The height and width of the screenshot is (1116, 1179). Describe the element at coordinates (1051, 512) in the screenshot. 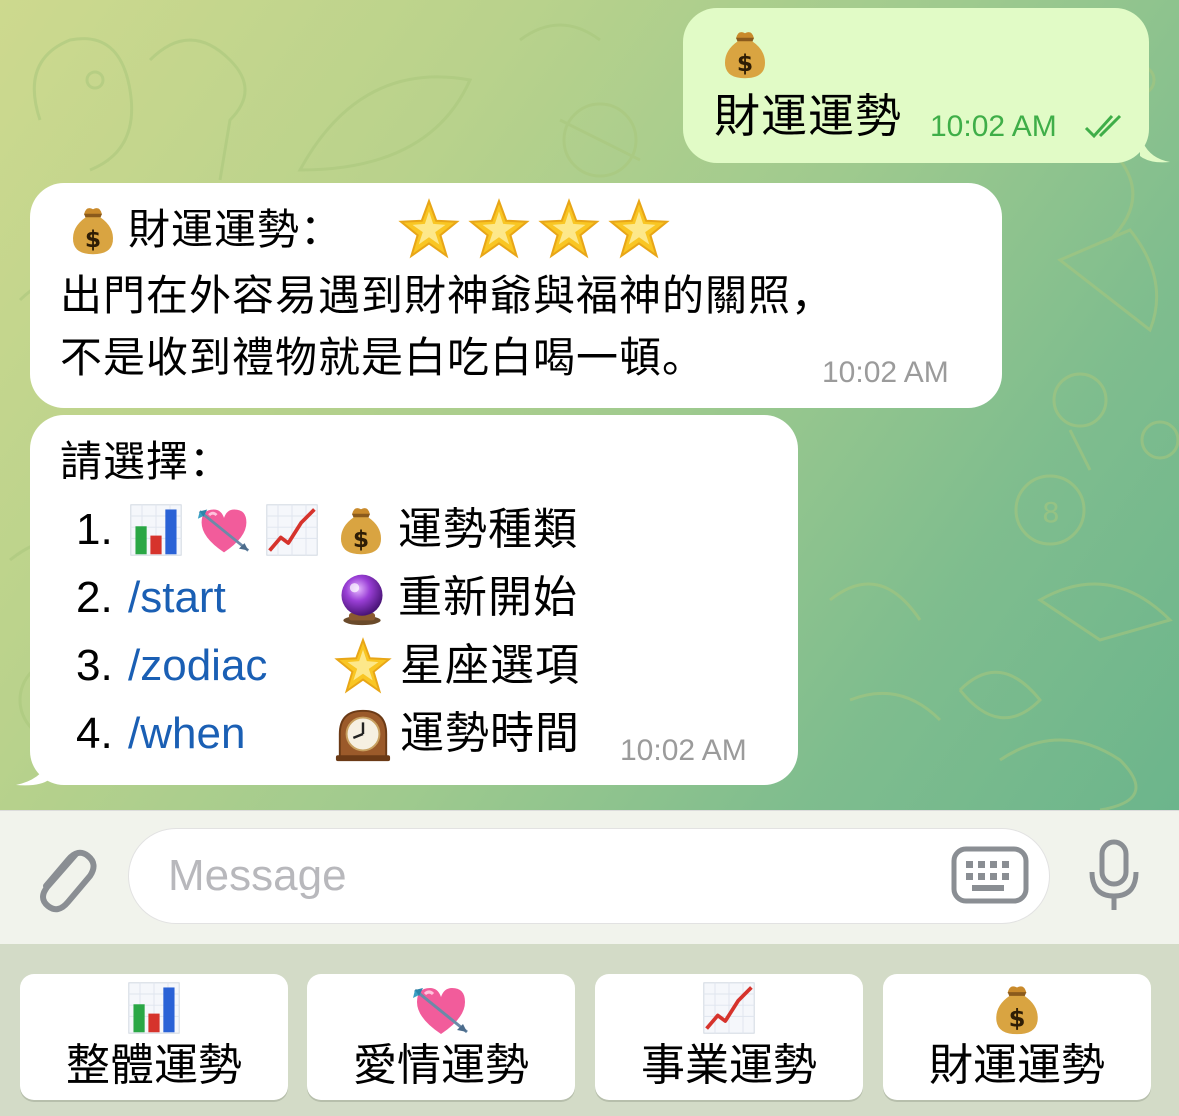

I see `svg-text: 8` at that location.